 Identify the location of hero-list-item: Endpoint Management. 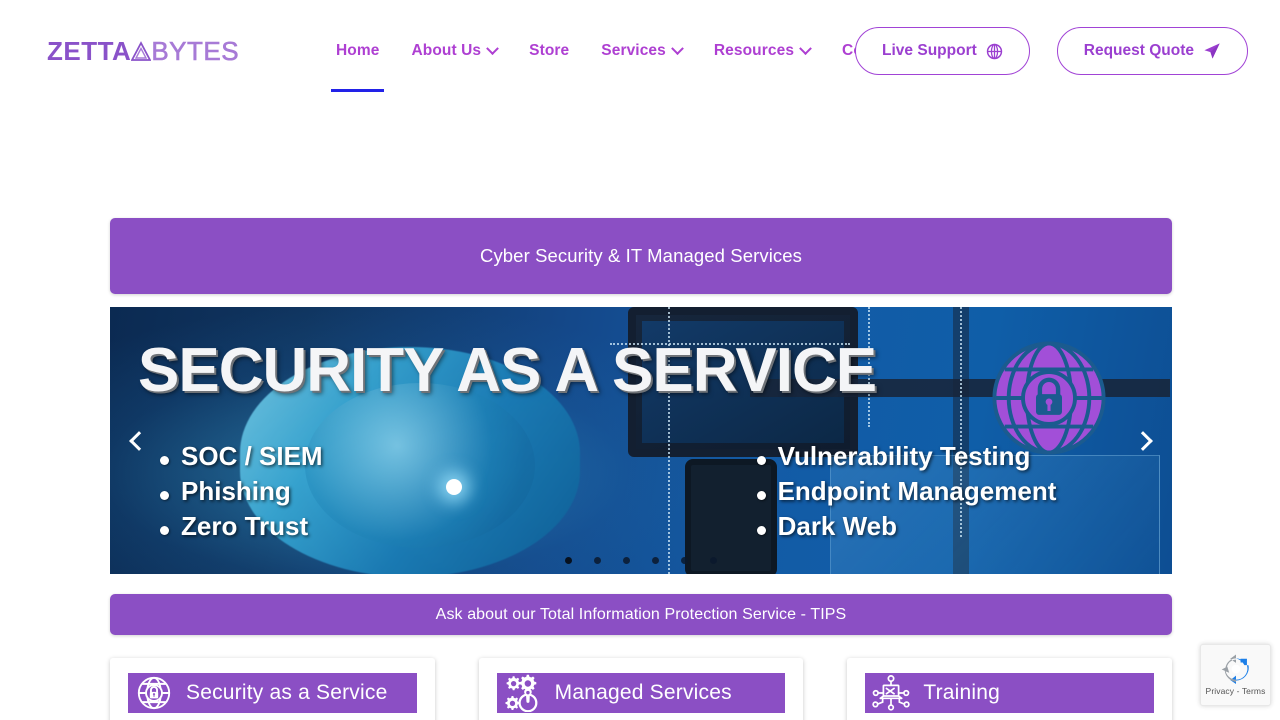
(917, 491).